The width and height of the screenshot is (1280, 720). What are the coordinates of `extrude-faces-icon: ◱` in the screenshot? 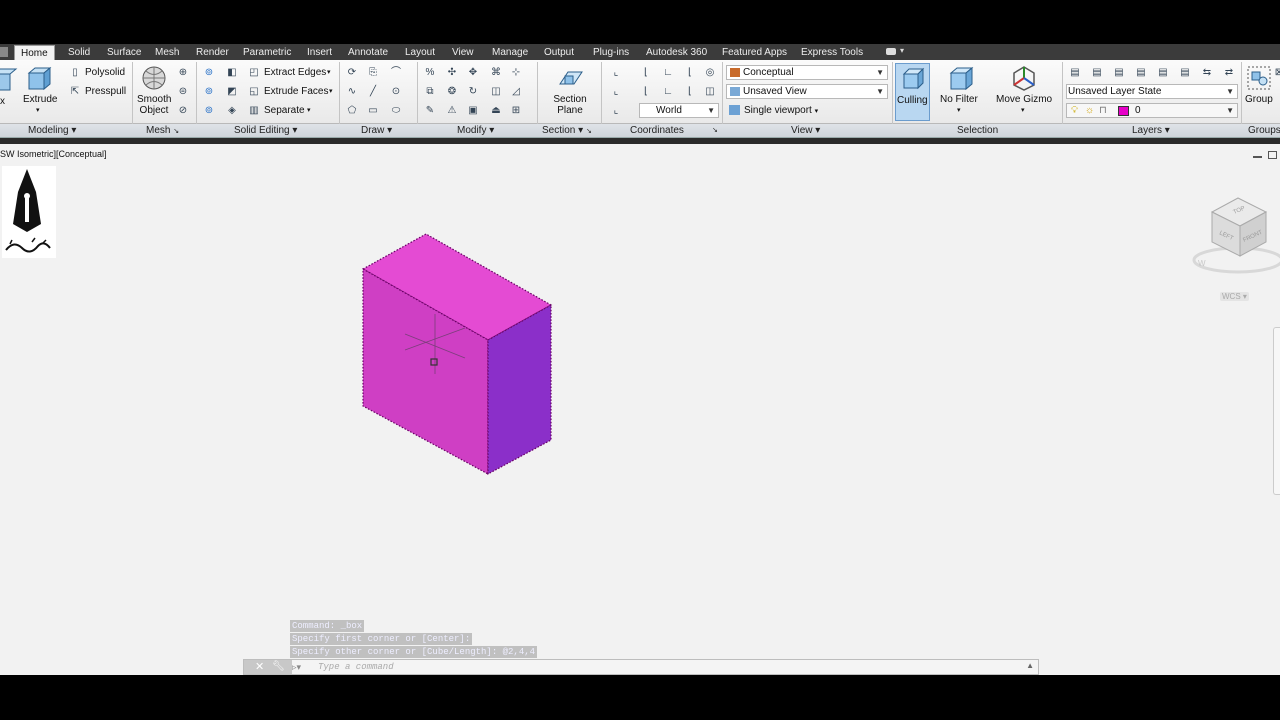 It's located at (254, 92).